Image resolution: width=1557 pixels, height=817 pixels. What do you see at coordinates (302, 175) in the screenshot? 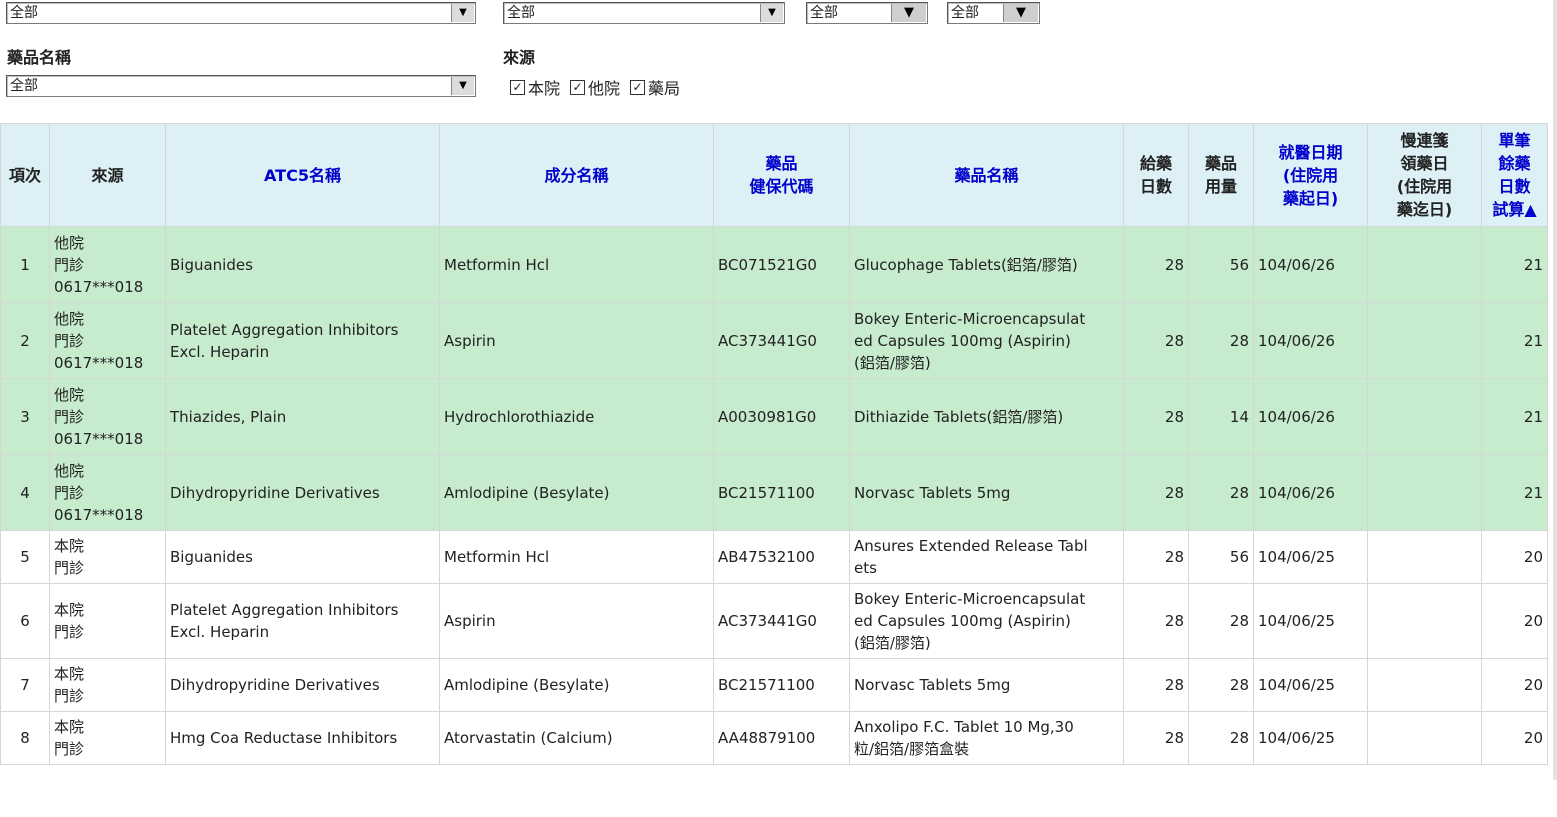
I see `header-atc5-sort-link: ATC5名稱` at bounding box center [302, 175].